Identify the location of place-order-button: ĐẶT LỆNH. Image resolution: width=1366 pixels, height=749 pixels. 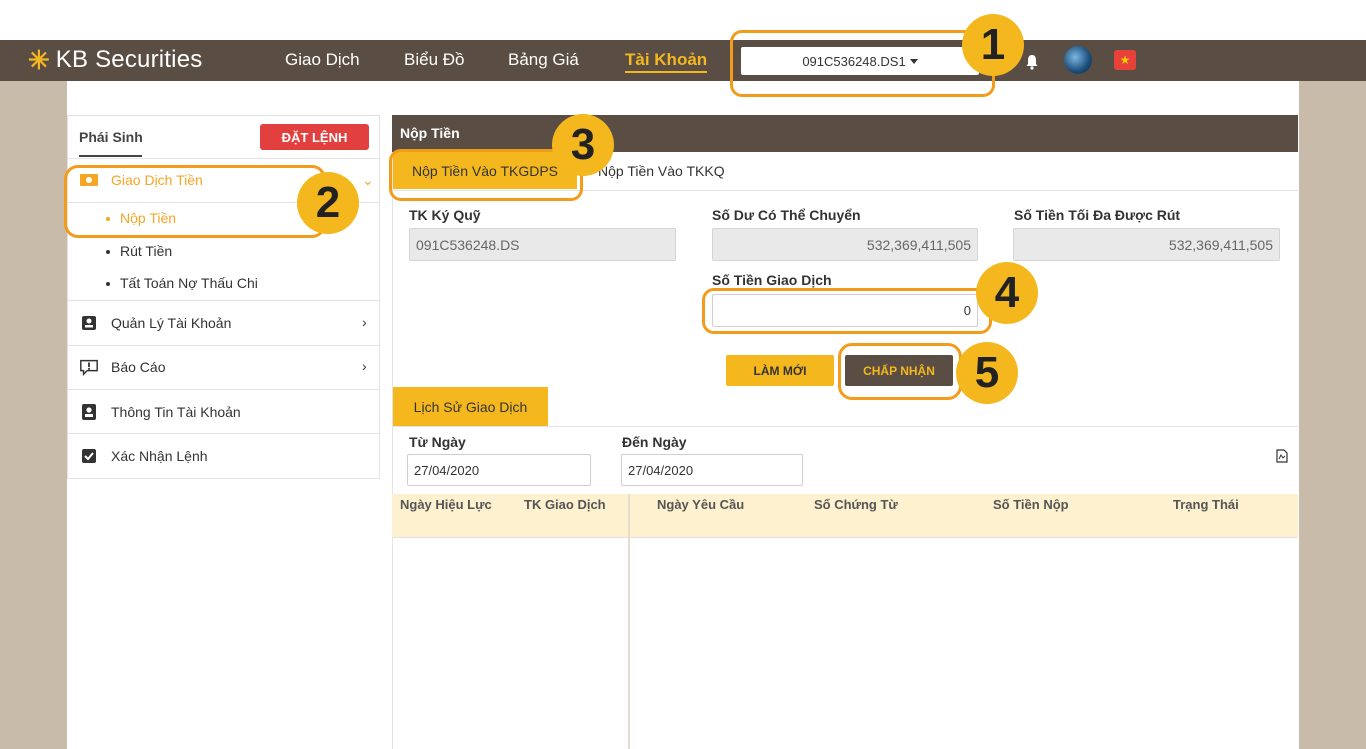
(314, 137).